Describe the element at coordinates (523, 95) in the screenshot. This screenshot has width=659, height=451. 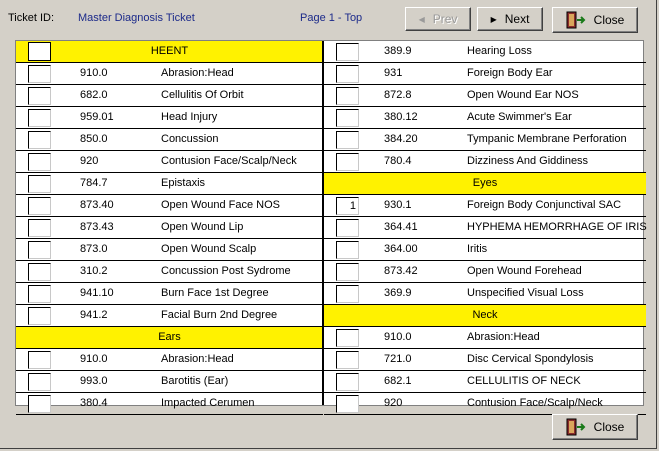
I see `diagnosis-description: Open Wound Ear NOS` at that location.